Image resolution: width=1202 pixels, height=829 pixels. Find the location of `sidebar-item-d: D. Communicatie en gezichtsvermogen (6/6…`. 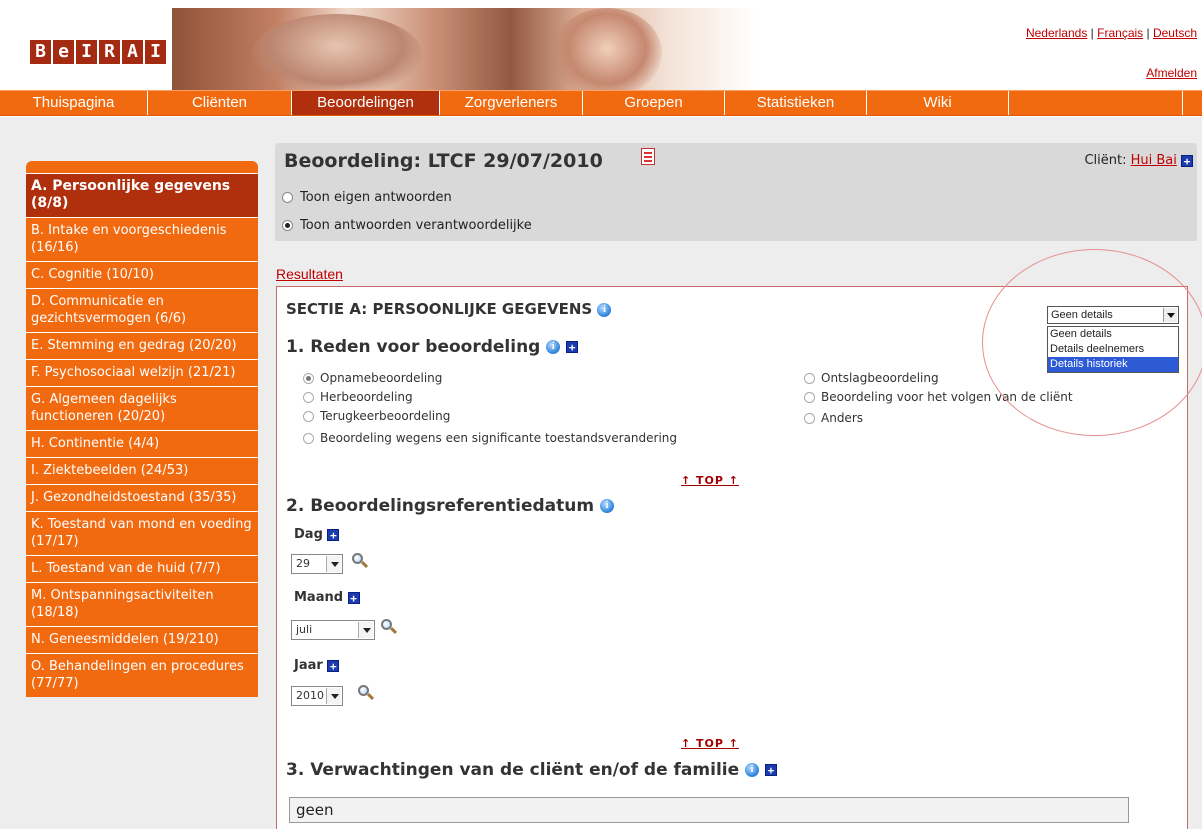

sidebar-item-d: D. Communicatie en gezichtsvermogen (6/6… is located at coordinates (142, 310).